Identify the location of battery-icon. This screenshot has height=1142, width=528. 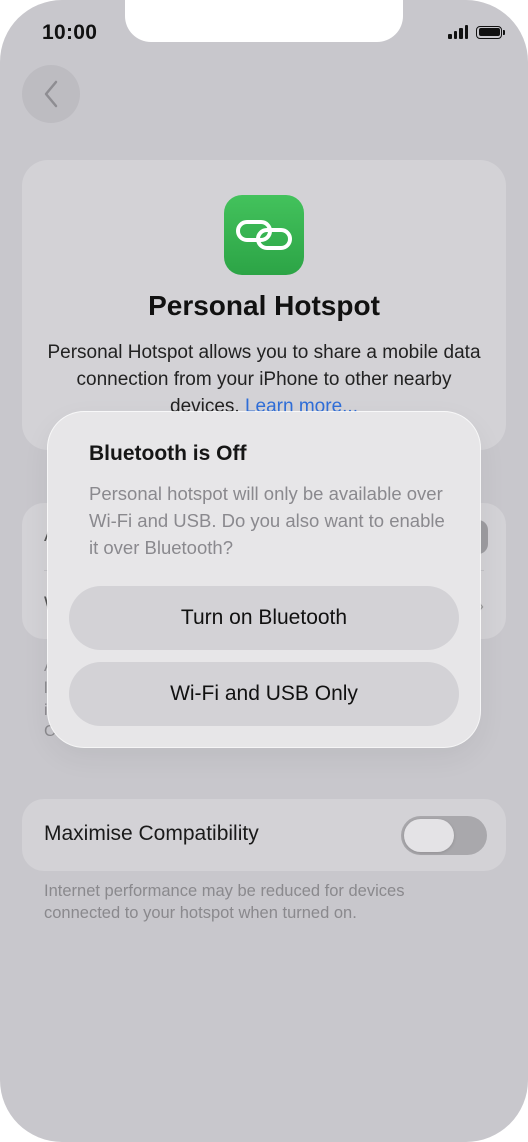
(490, 32).